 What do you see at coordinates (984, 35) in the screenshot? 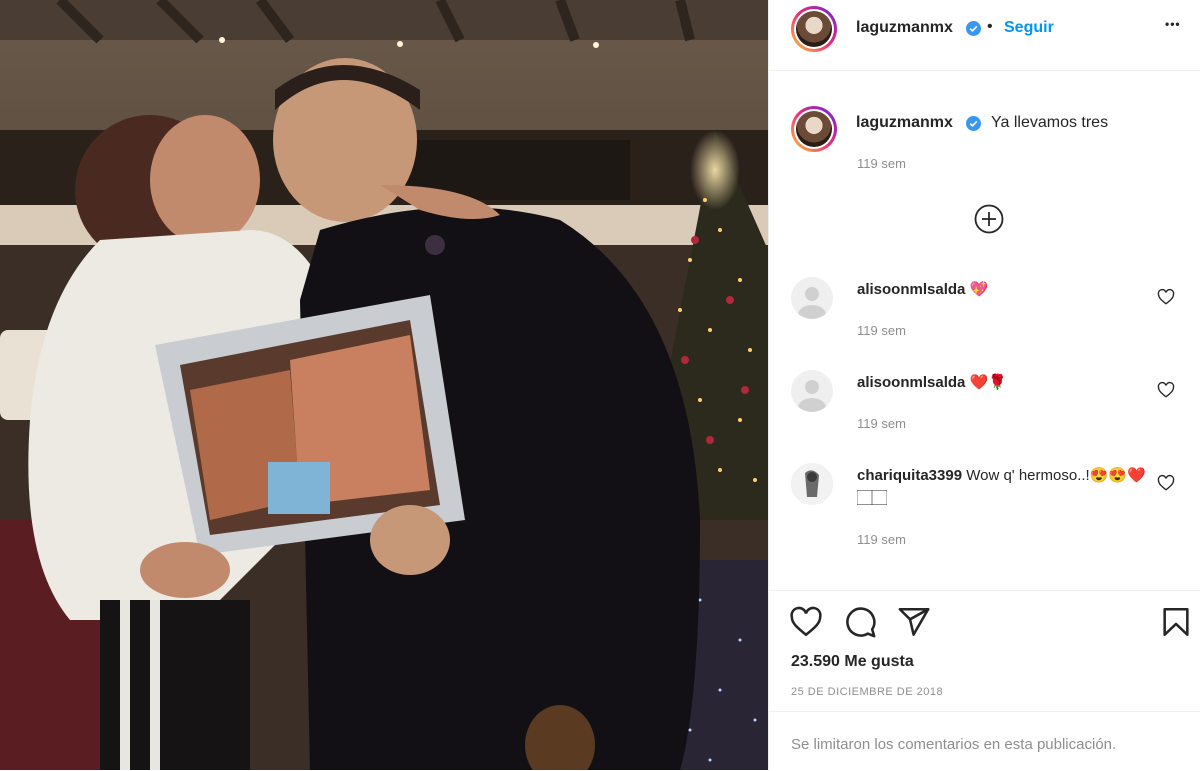
I see `post-header: laguzmanmx • Seguir •••` at bounding box center [984, 35].